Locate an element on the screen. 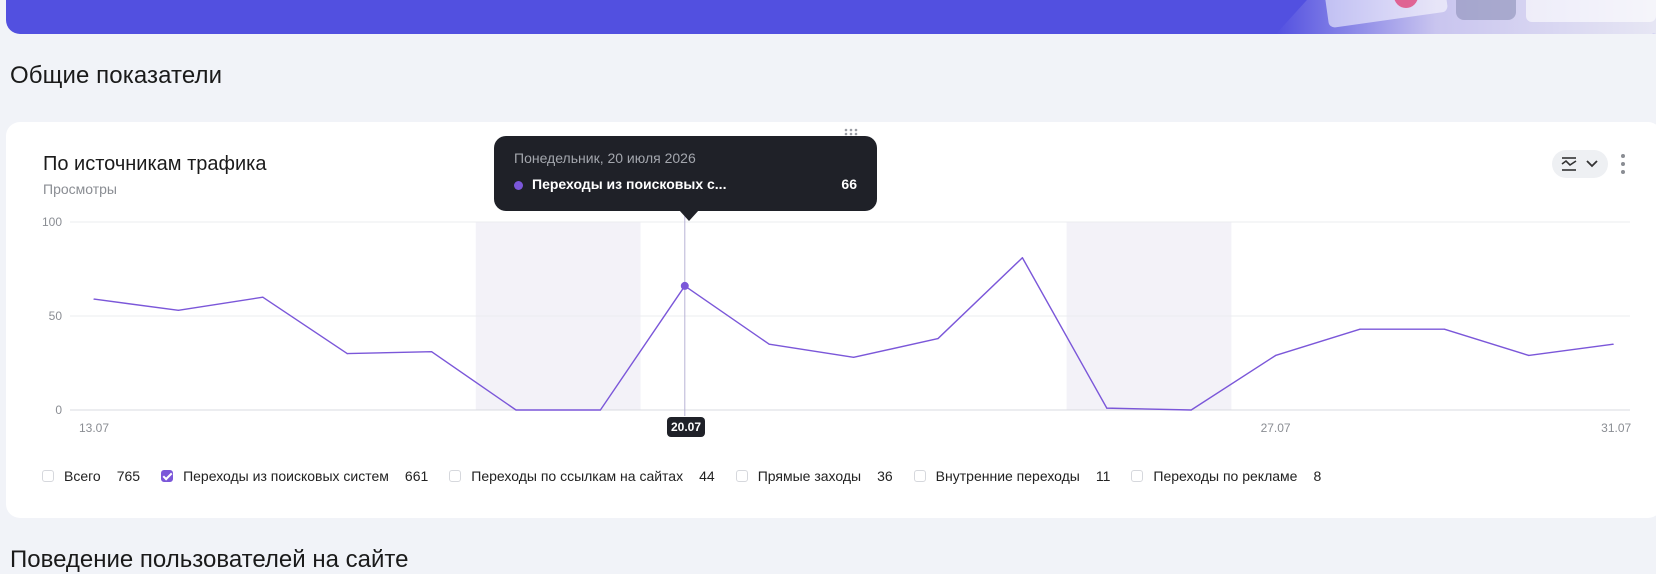  legend-value: 36 is located at coordinates (885, 476).